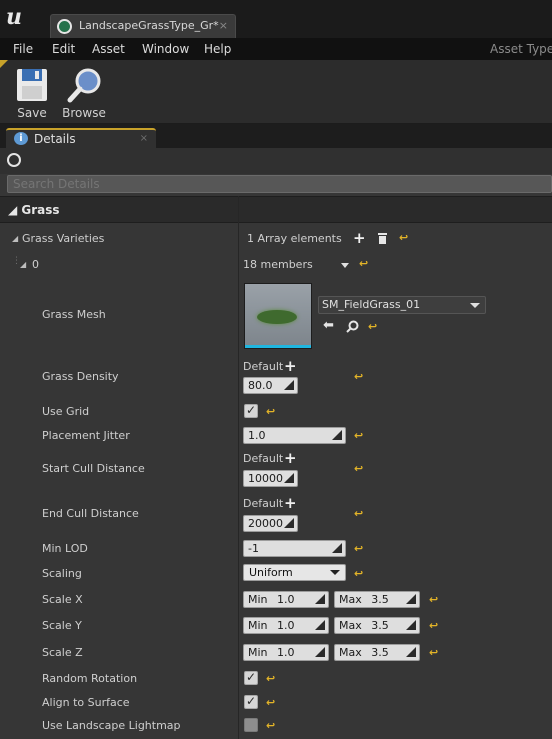 The image size is (552, 739). I want to click on toolbar: Save Browse, so click(276, 92).